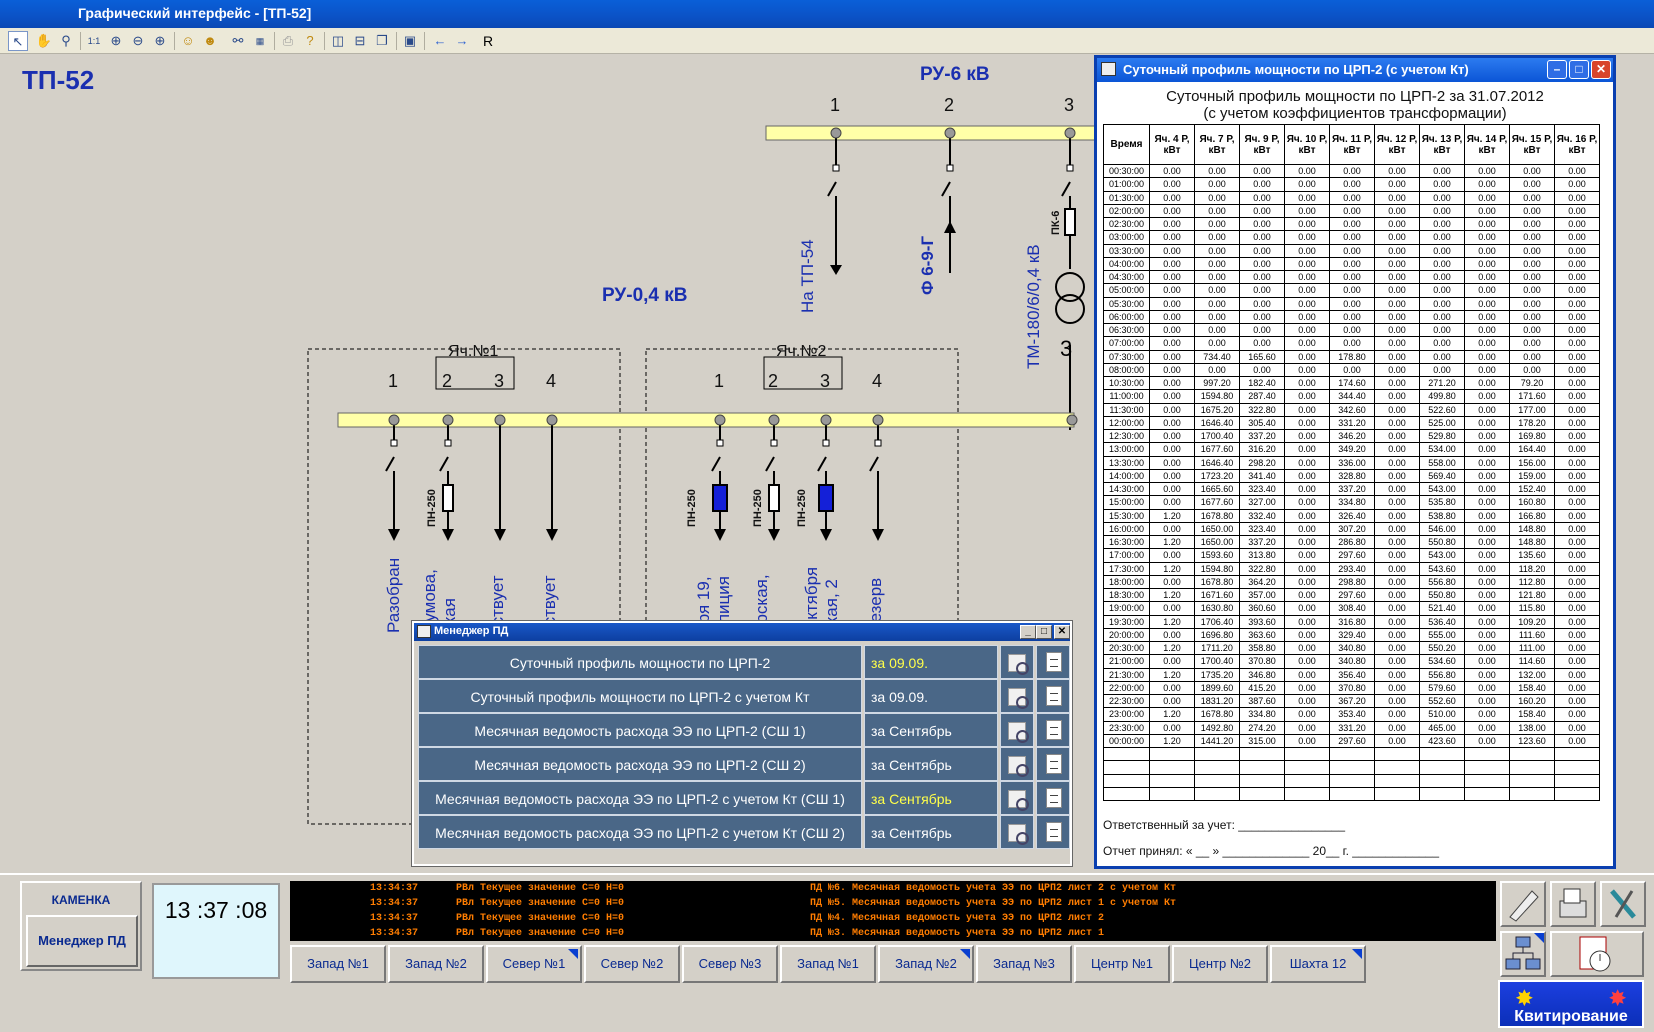 This screenshot has height=1032, width=1654. I want to click on value-cell: 1.20, so click(1172, 568).